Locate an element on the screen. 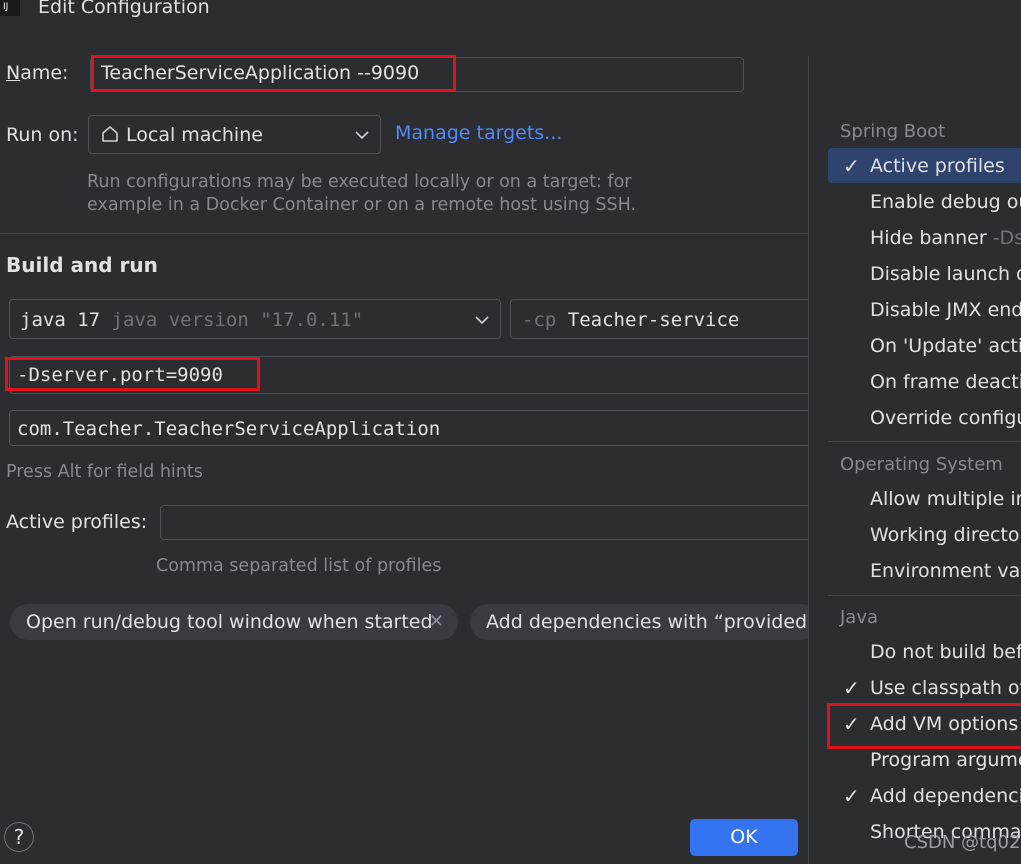 This screenshot has height=864, width=1021. jdk-chevron-down-icon is located at coordinates (482, 320).